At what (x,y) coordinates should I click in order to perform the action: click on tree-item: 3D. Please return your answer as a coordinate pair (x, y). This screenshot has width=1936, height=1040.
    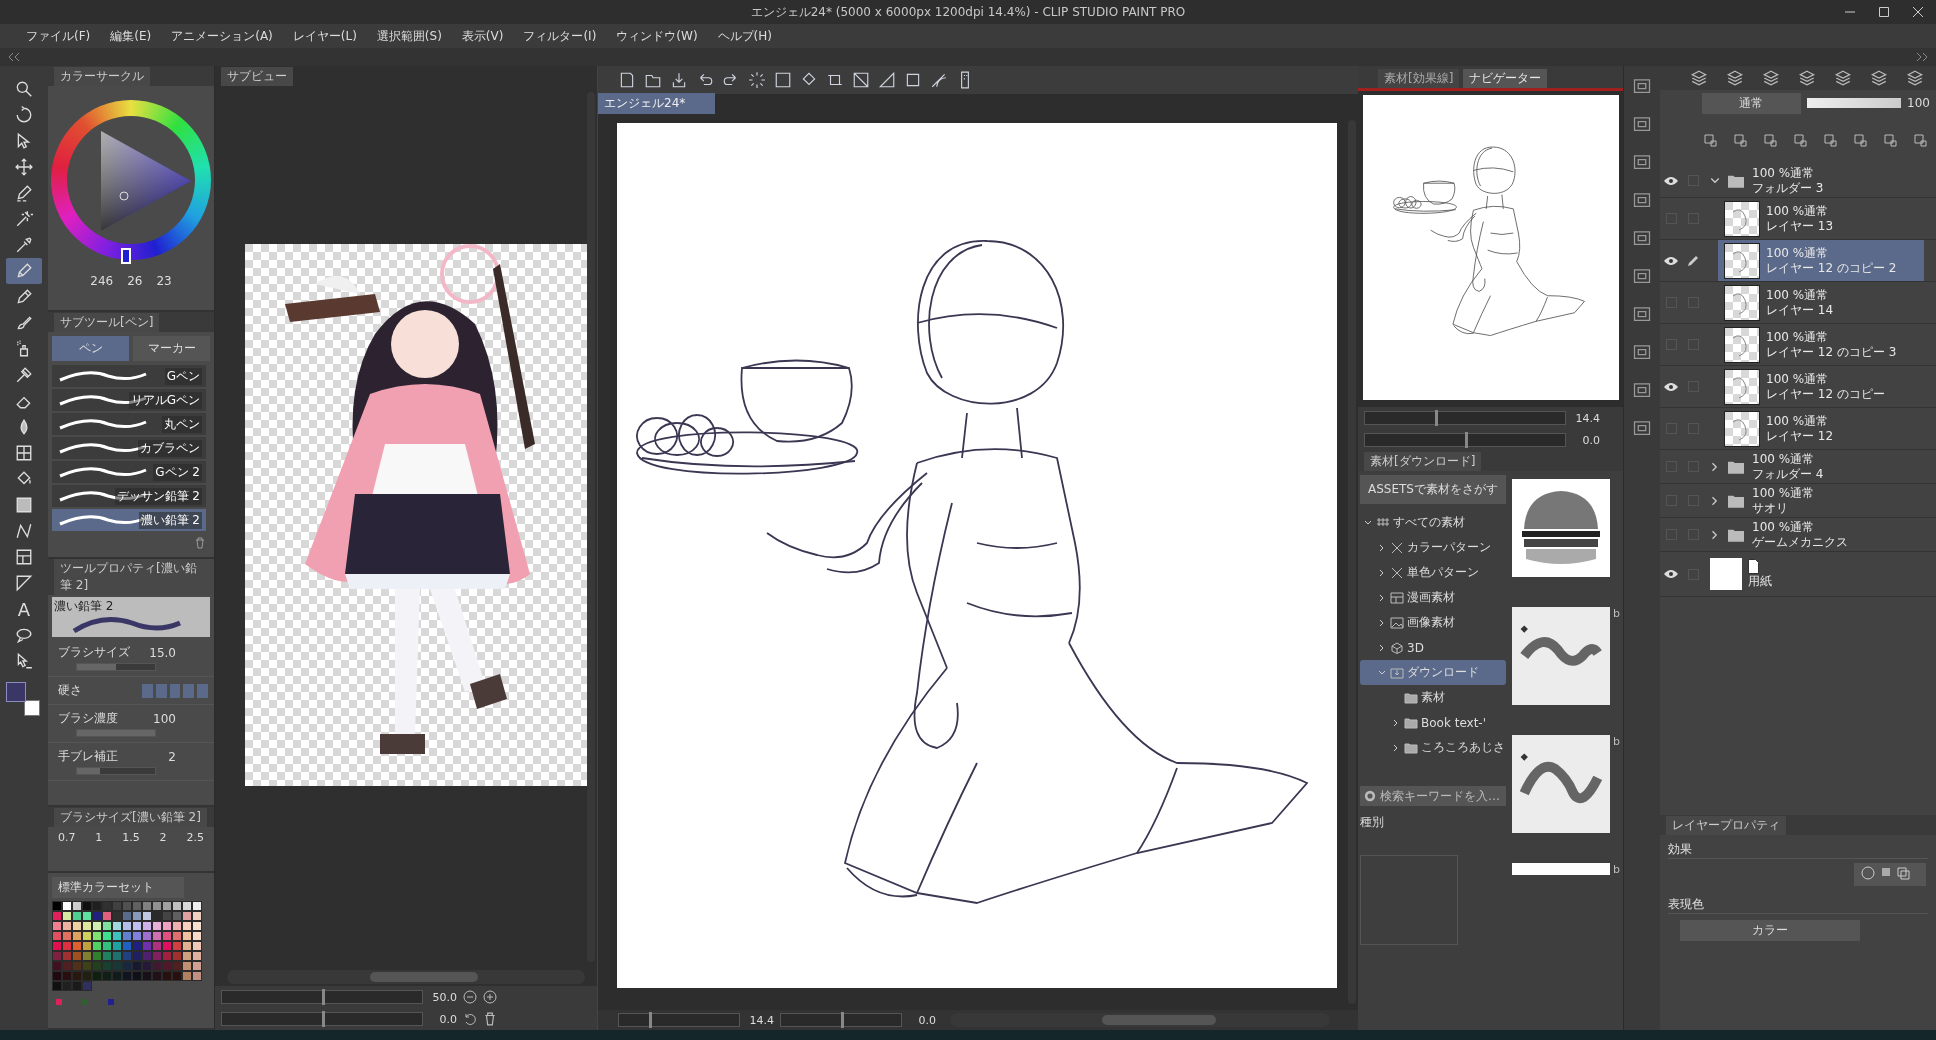
    Looking at the image, I should click on (1433, 647).